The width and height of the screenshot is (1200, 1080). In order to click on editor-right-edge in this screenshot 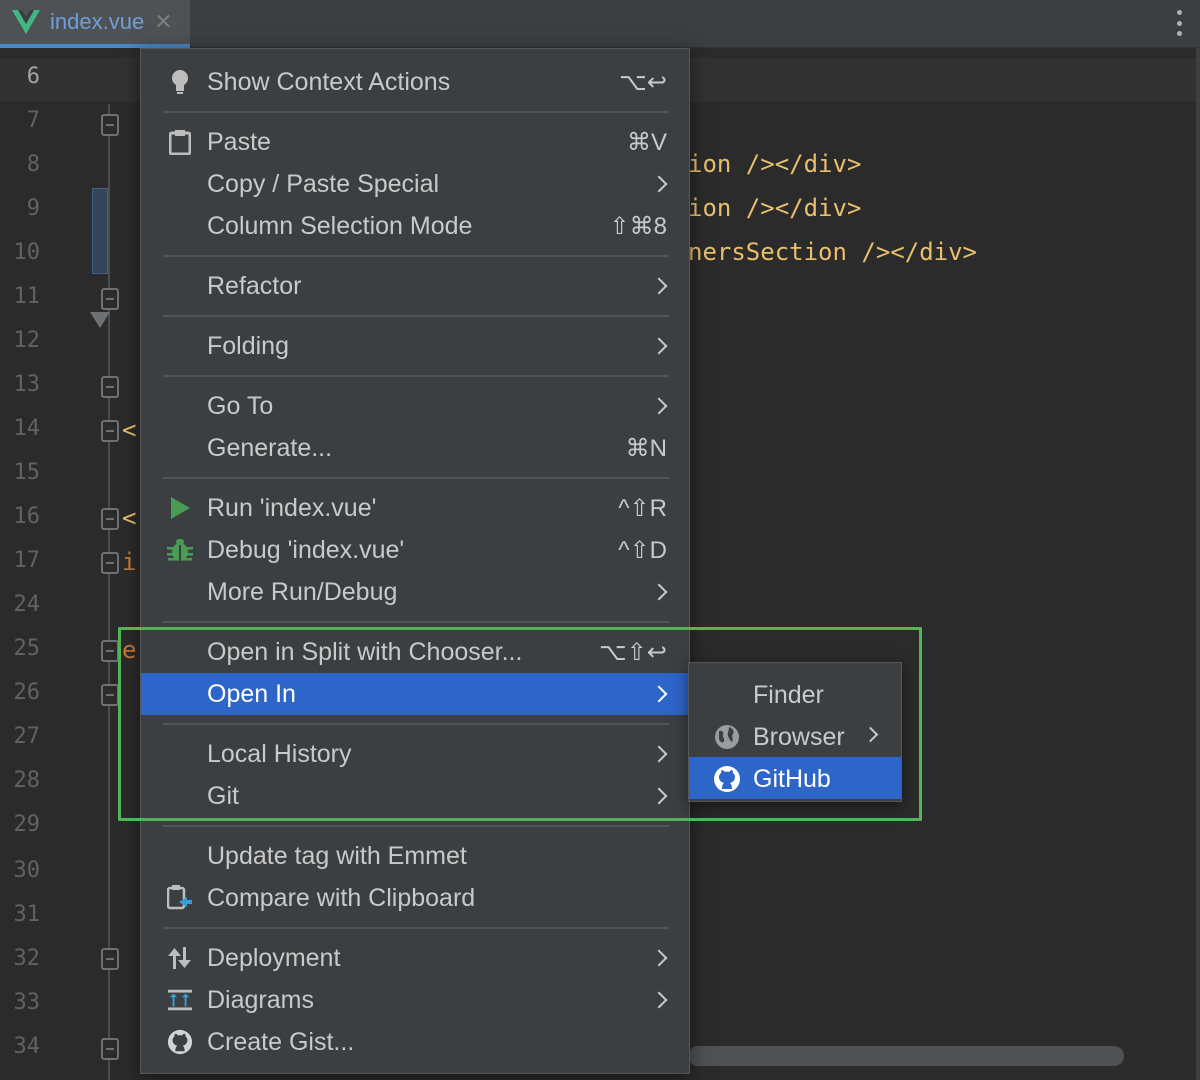, I will do `click(1198, 564)`.